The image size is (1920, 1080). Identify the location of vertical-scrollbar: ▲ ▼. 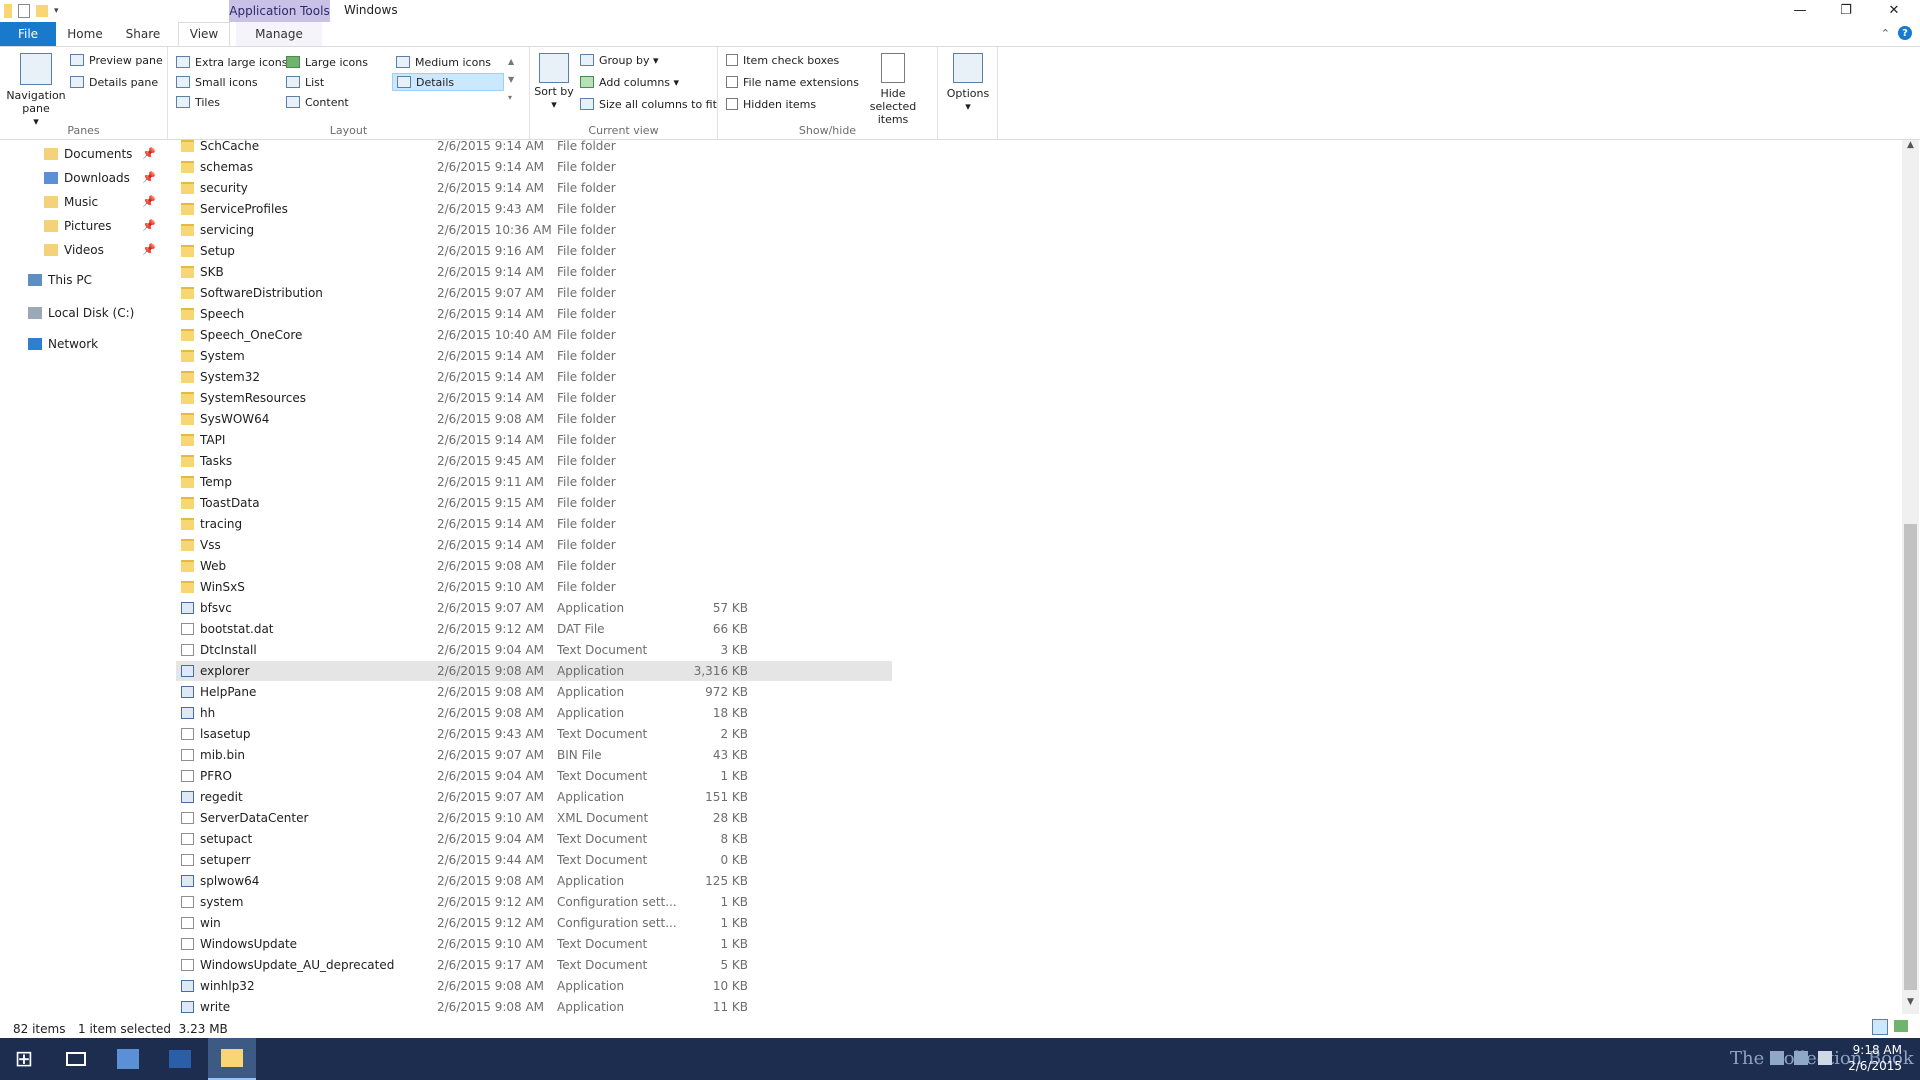
(1910, 577).